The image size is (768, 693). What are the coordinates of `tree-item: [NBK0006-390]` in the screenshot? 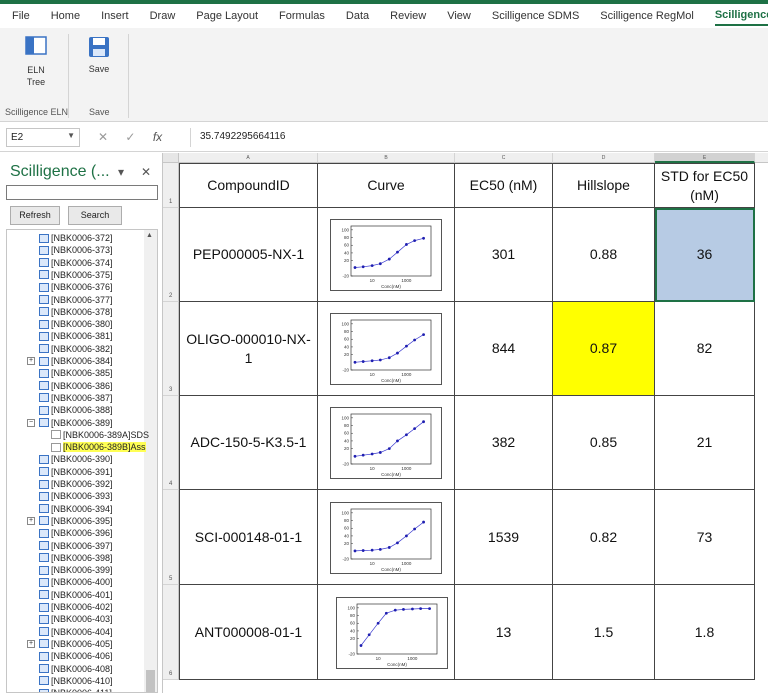 It's located at (76, 459).